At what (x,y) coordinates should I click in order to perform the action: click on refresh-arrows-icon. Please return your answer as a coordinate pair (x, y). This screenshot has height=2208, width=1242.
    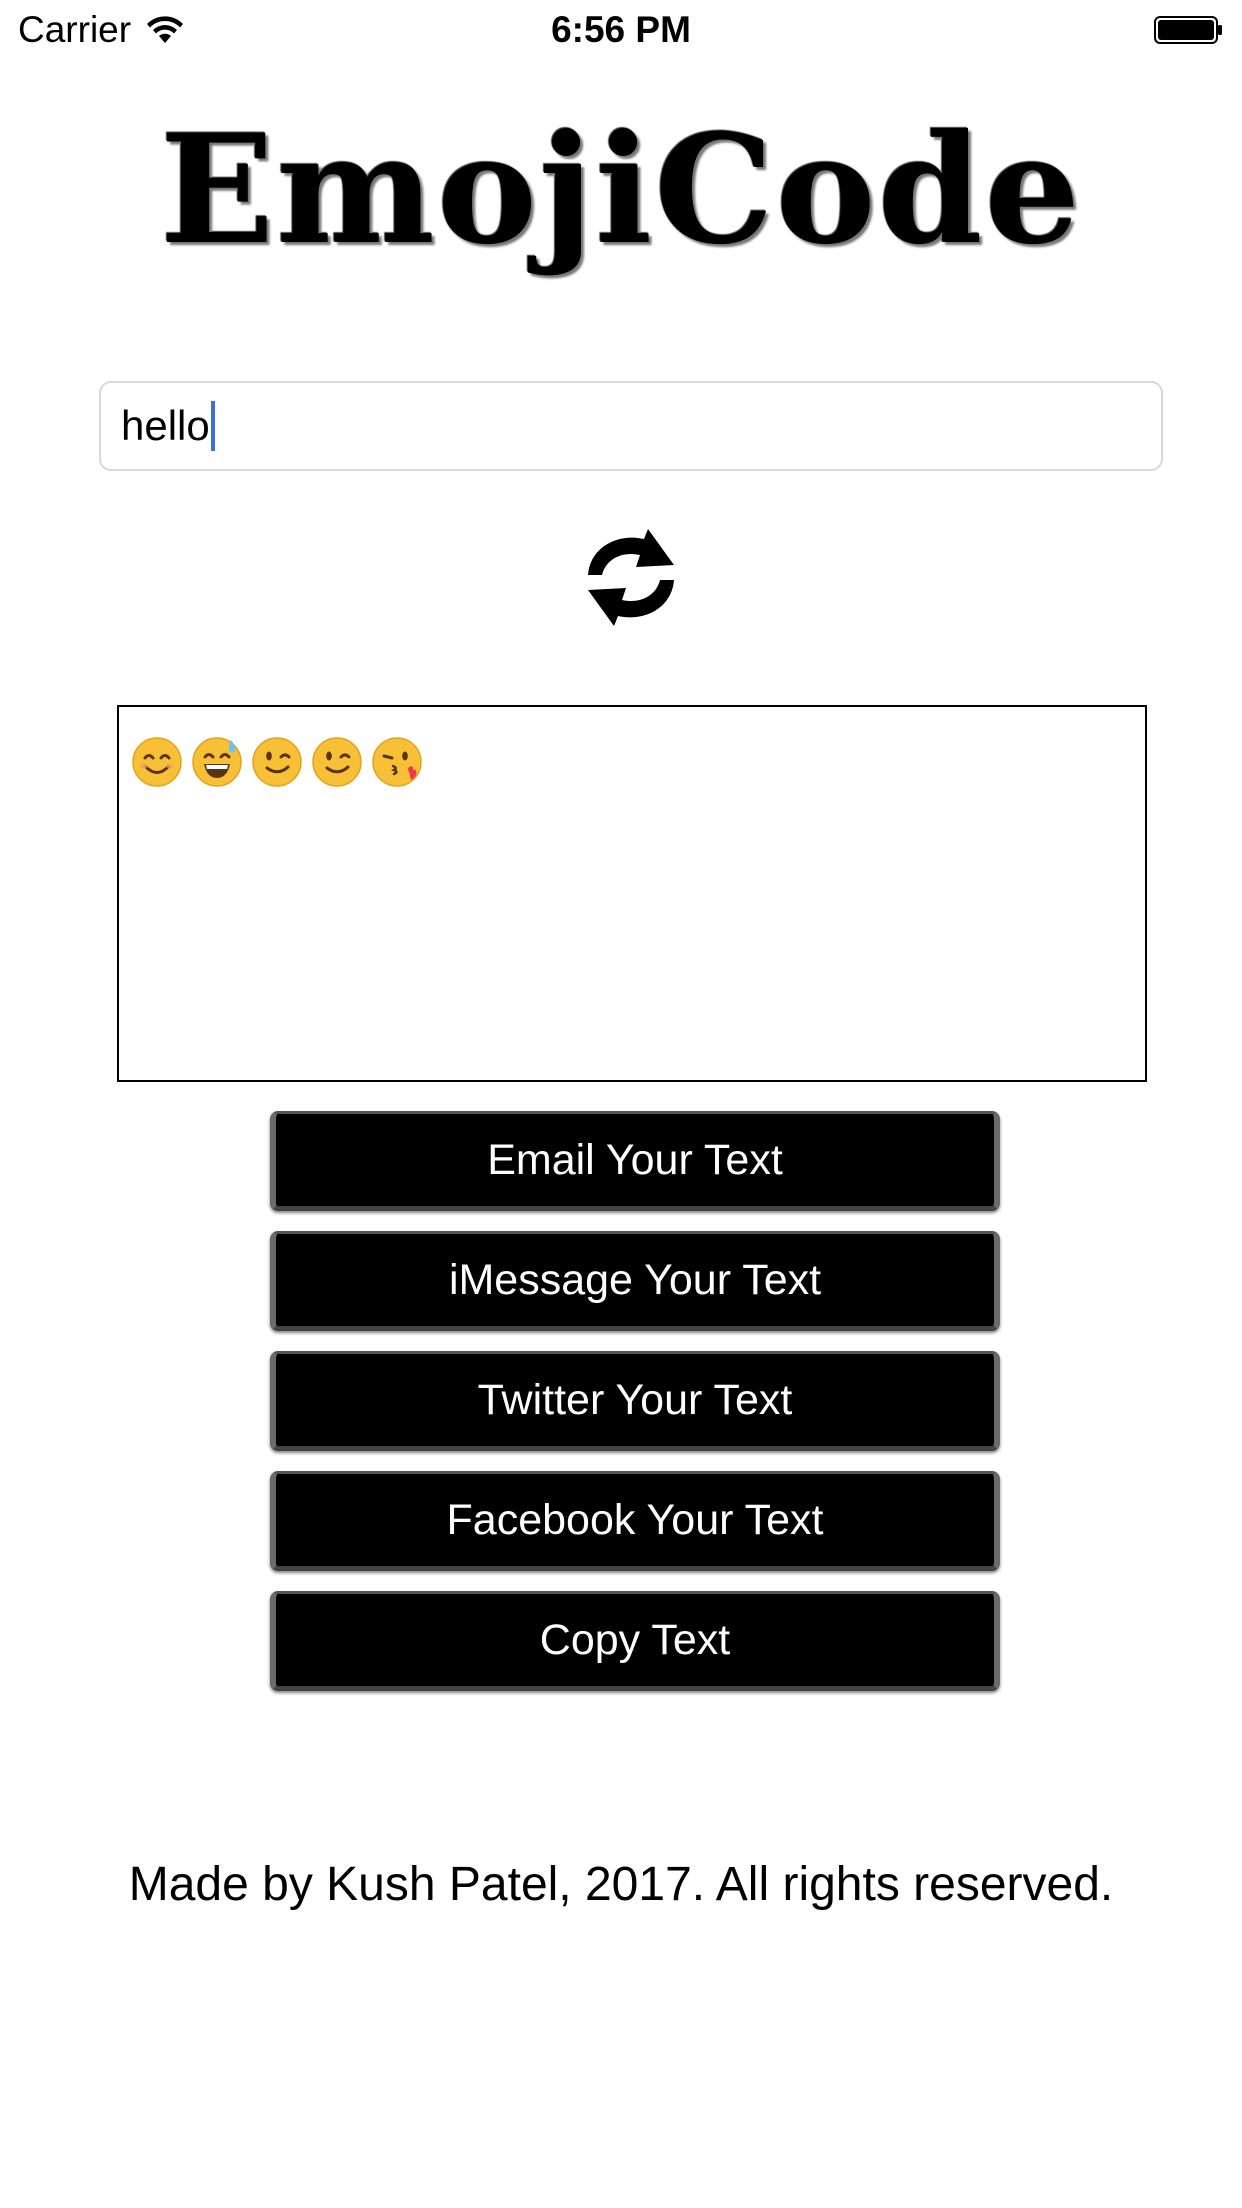
    Looking at the image, I should click on (631, 577).